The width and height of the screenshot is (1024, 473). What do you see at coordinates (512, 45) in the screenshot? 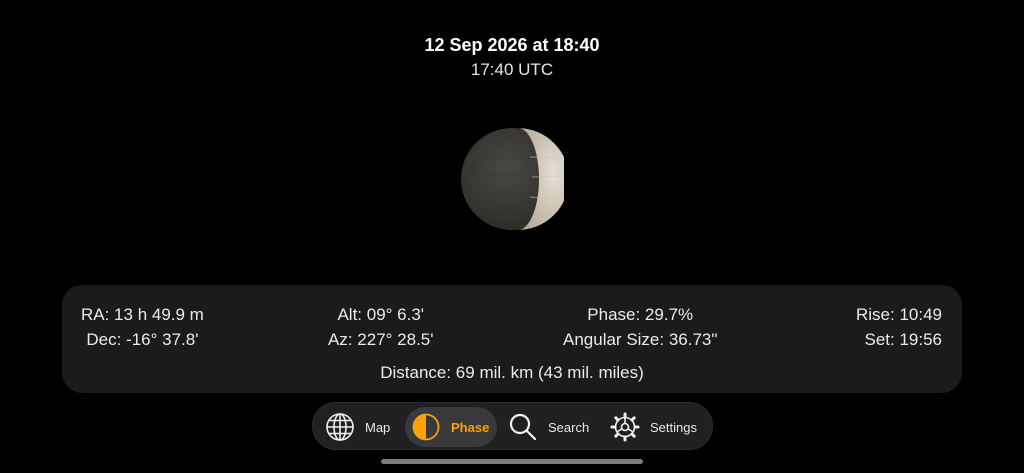
I see `date-title: 12 Sep 2026 at 18:40` at bounding box center [512, 45].